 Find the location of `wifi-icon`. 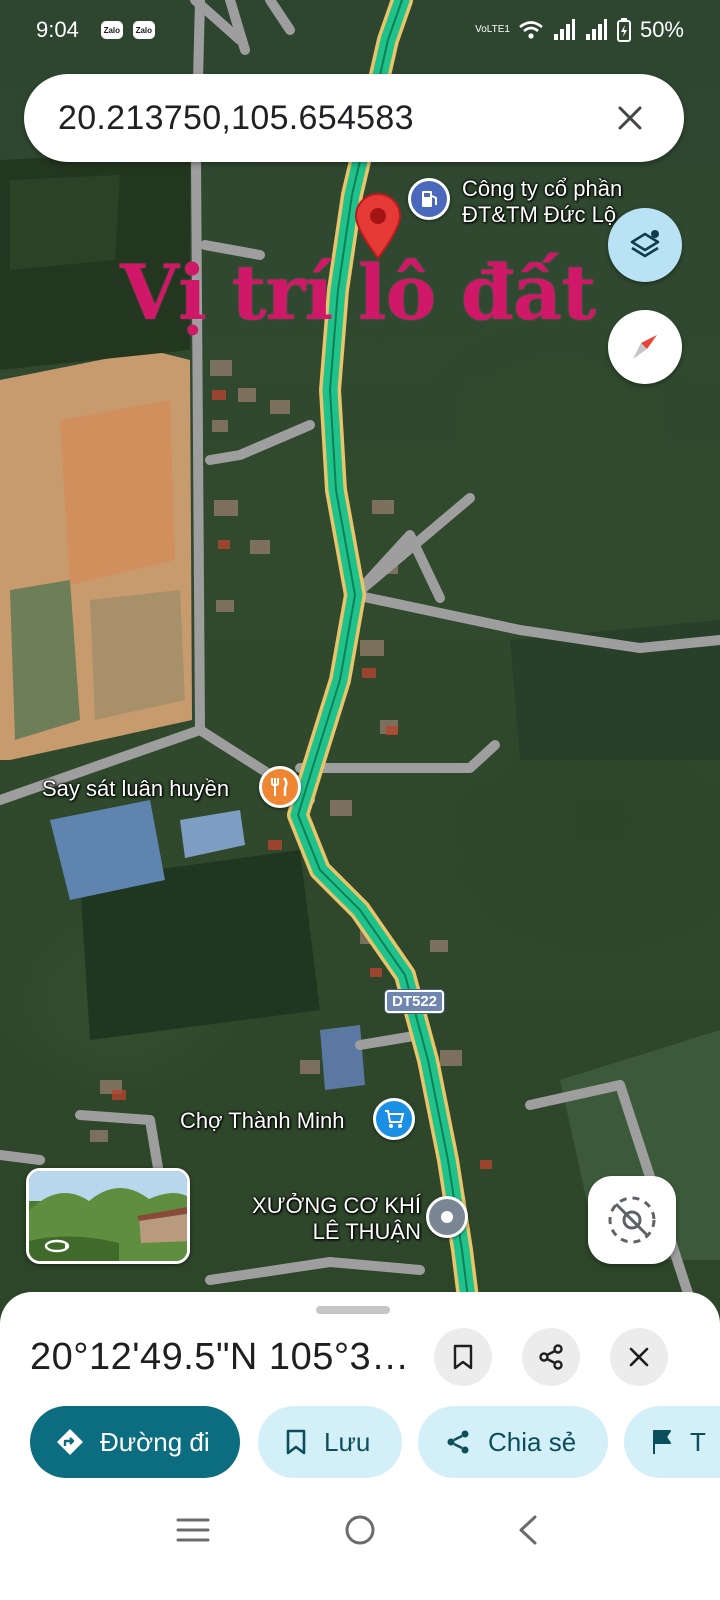

wifi-icon is located at coordinates (531, 30).